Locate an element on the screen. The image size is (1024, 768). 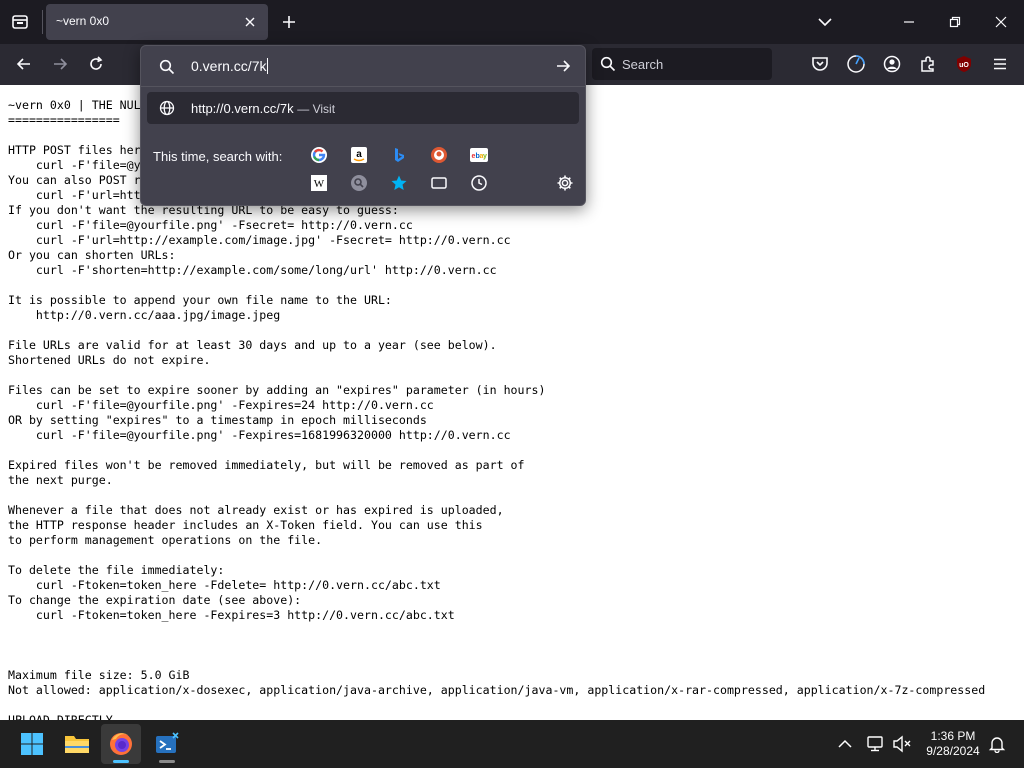
firefox-view-button is located at coordinates (20, 22).